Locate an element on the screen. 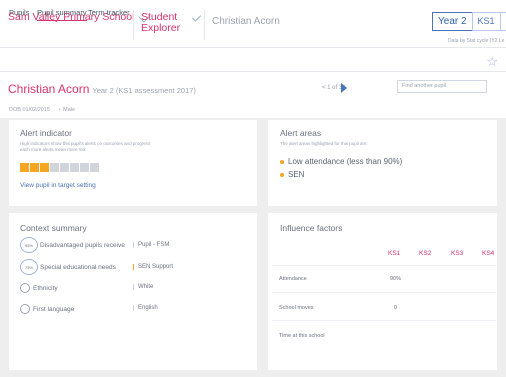 Image resolution: width=506 pixels, height=377 pixels. context-summary-title: Context summary is located at coordinates (53, 228).